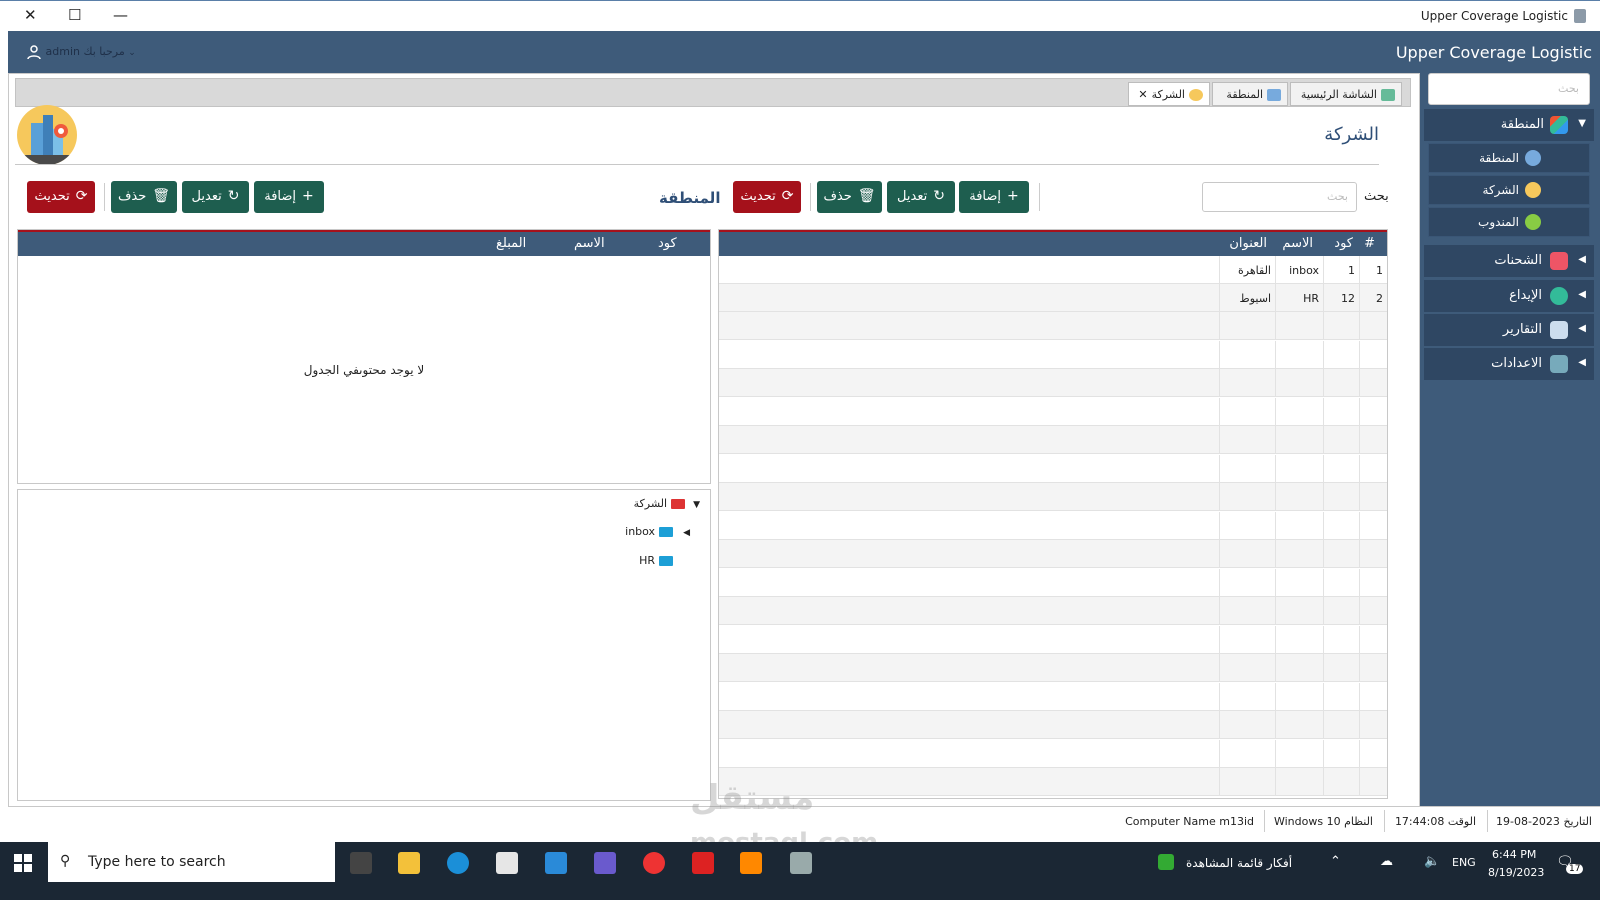 The width and height of the screenshot is (1600, 900). I want to click on left-delete-button: 🗑 حذف, so click(144, 197).